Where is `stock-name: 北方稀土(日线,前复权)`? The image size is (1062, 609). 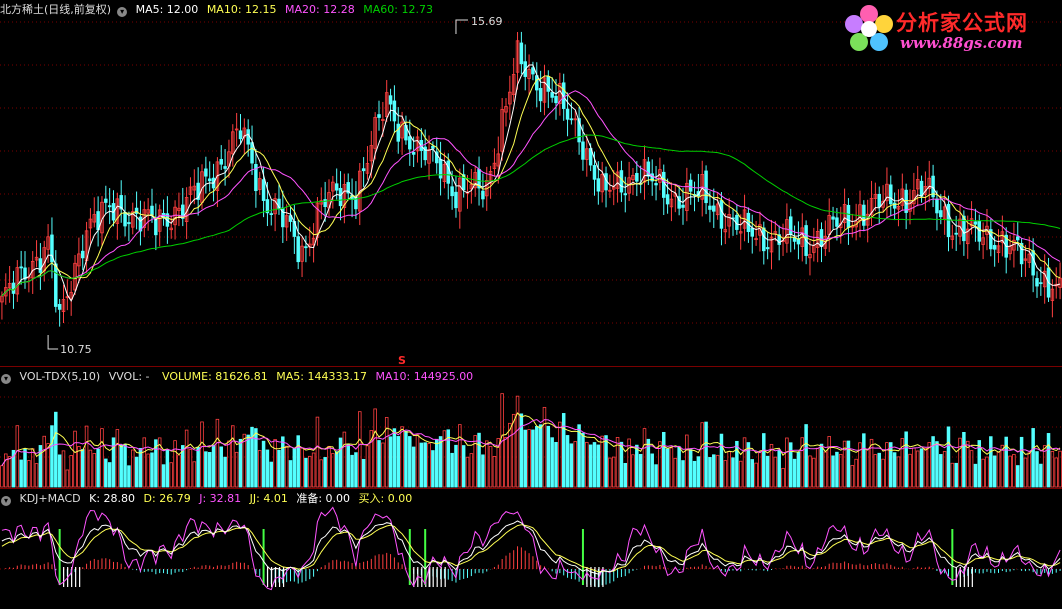
stock-name: 北方稀土(日线,前复权) is located at coordinates (56, 9).